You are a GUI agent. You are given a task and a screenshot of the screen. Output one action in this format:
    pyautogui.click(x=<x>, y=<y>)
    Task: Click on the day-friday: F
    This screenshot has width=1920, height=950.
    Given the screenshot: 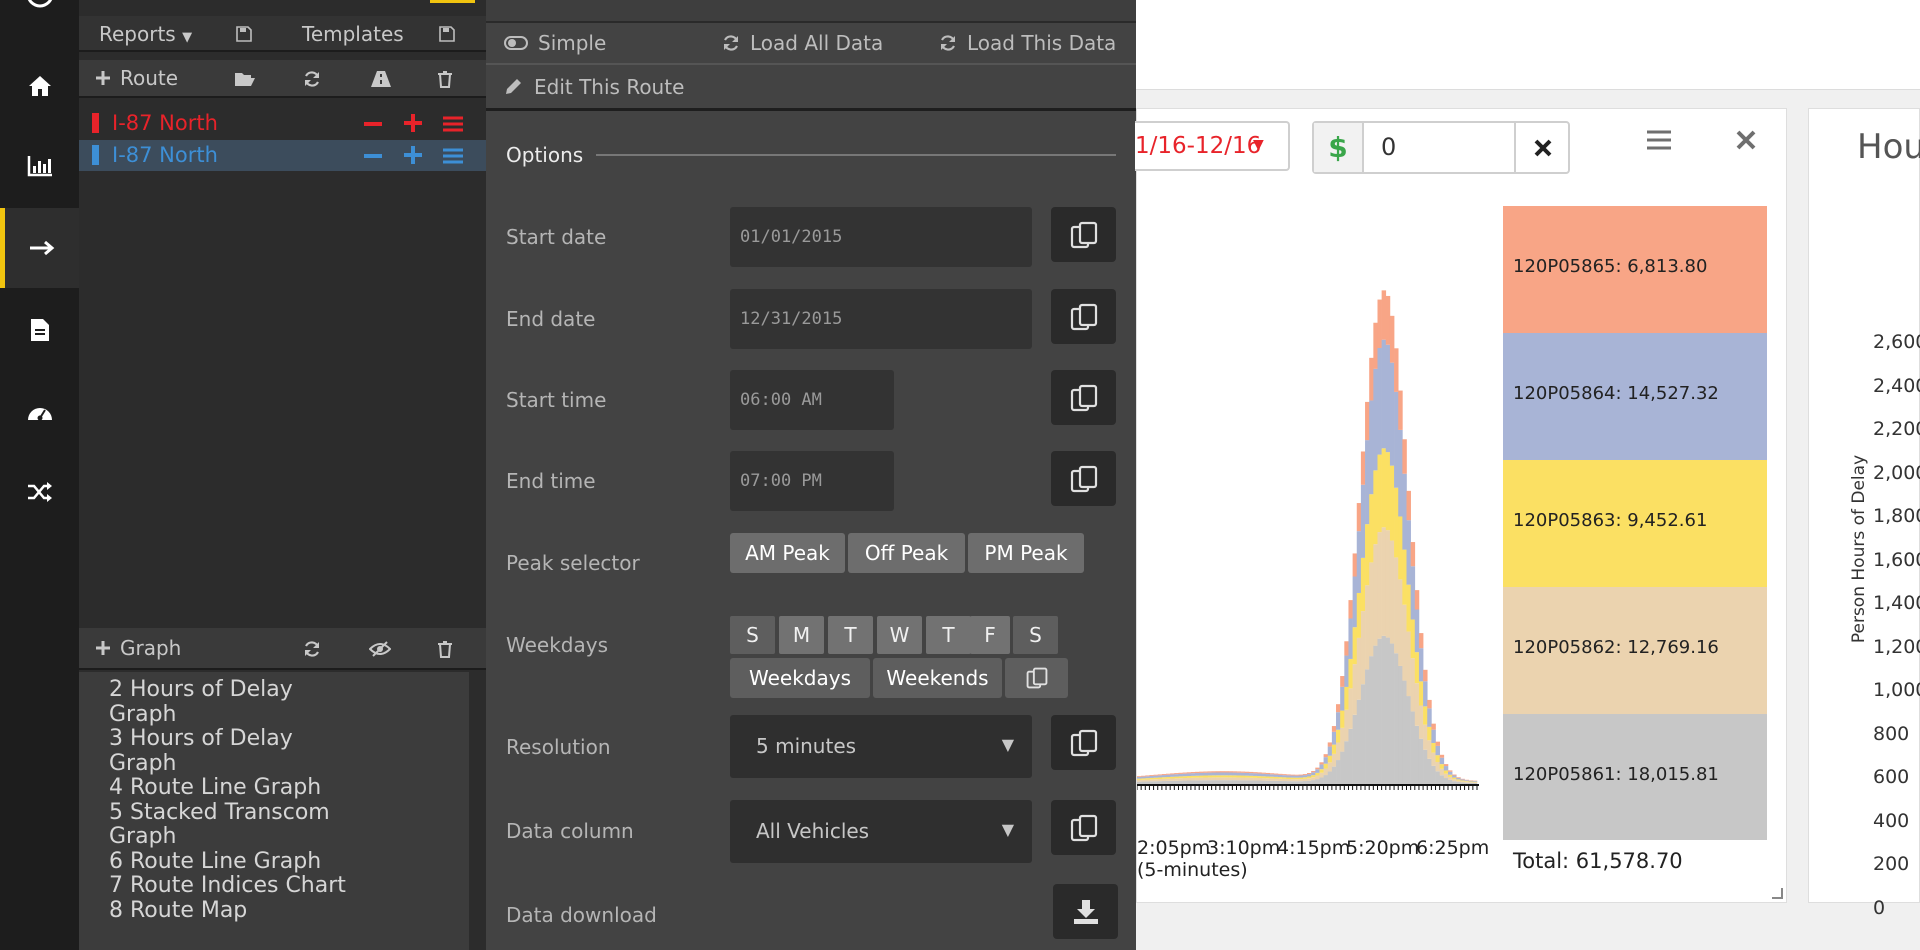 What is the action you would take?
    pyautogui.click(x=990, y=635)
    